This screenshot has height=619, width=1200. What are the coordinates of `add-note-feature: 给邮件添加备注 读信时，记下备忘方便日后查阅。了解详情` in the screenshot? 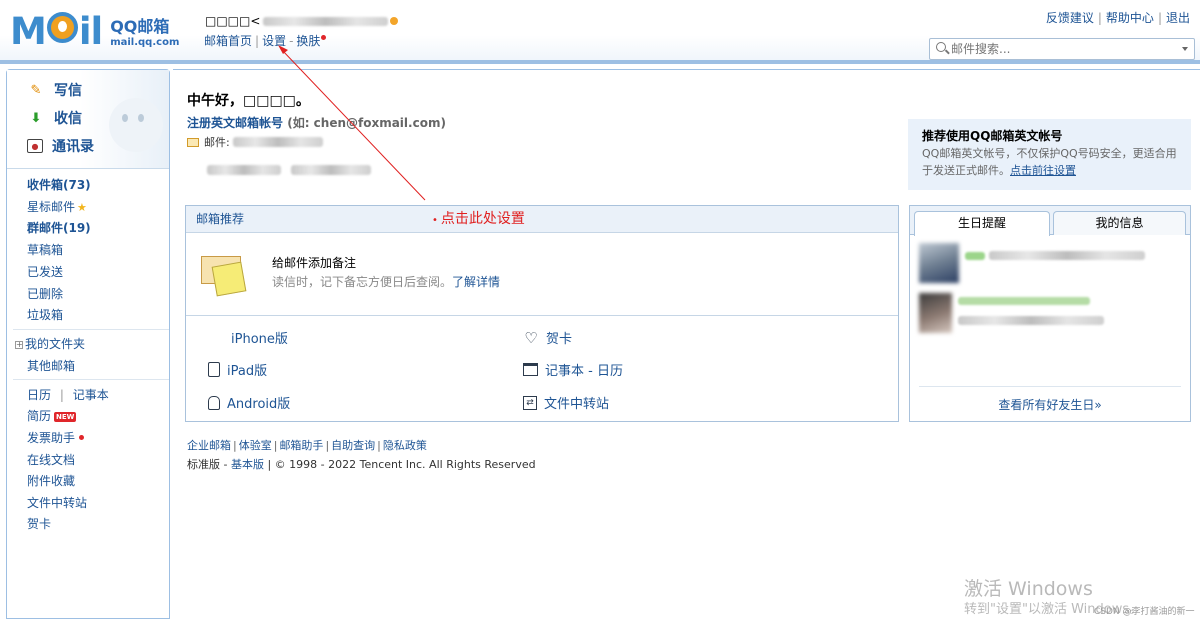 It's located at (351, 273).